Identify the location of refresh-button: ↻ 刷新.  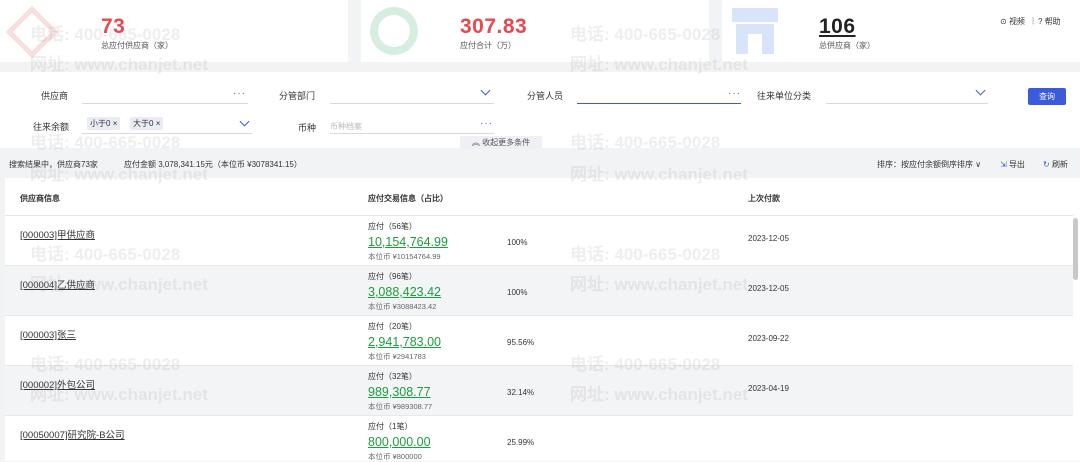
(1055, 164).